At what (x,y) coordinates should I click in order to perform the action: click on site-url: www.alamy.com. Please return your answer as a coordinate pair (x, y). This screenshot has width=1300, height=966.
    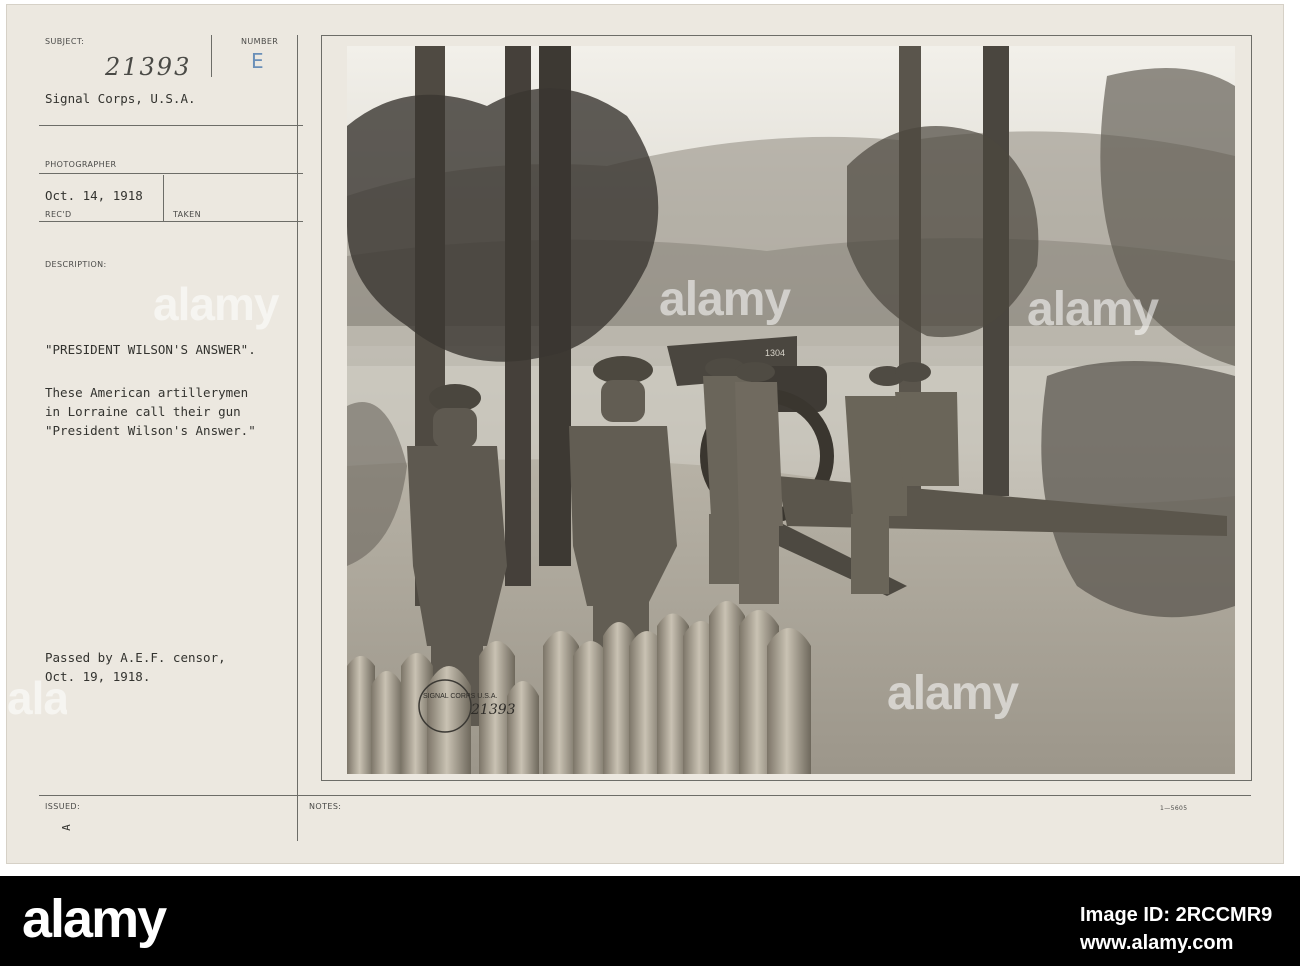
    Looking at the image, I should click on (1156, 943).